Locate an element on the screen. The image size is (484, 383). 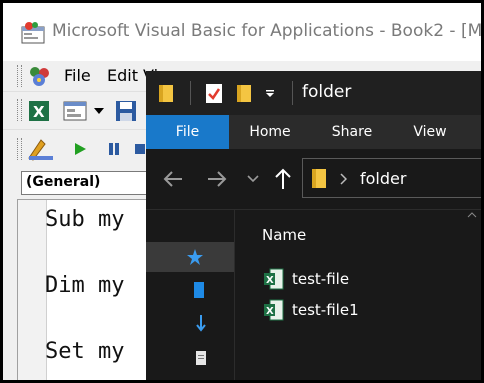
excel-view-icon is located at coordinates (40, 76).